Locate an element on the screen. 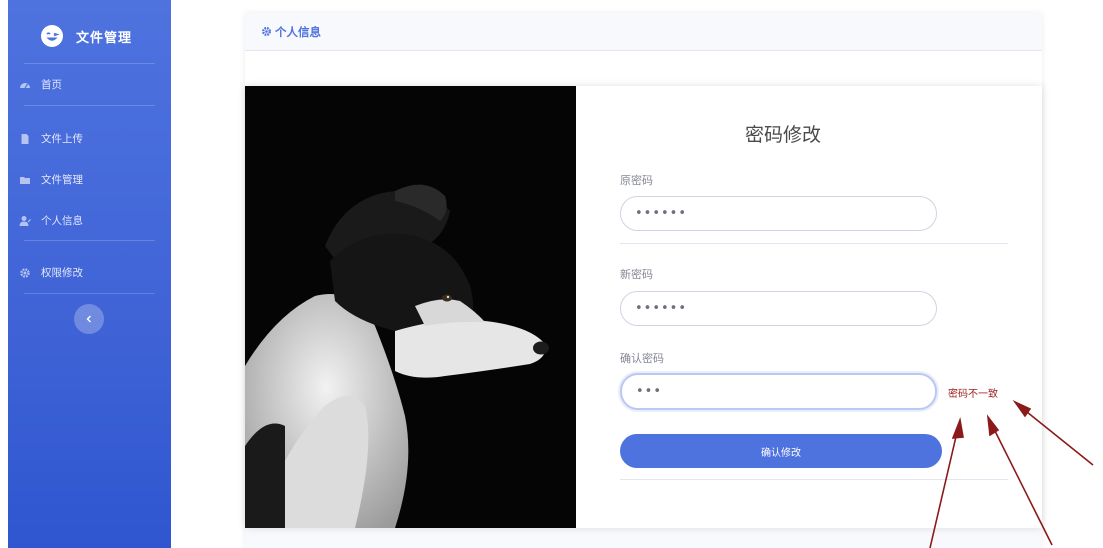 Image resolution: width=1103 pixels, height=548 pixels. chevron-left-icon is located at coordinates (88, 319).